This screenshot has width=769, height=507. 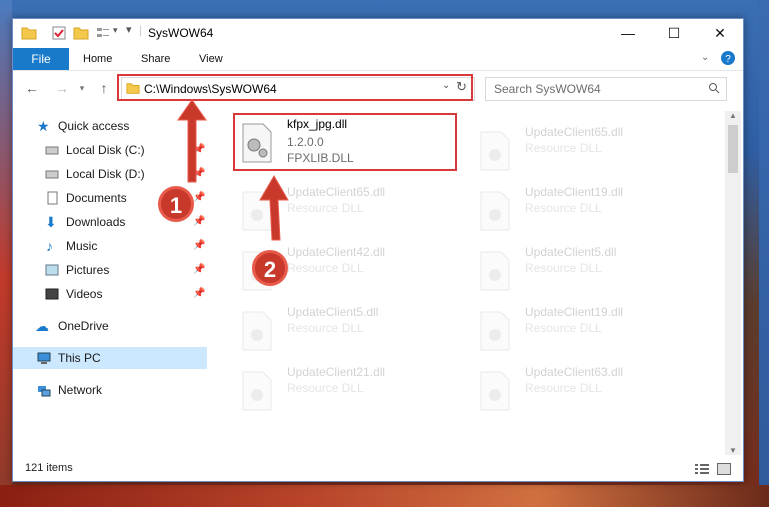 I want to click on search-placeholder: Search SysWOW64, so click(x=547, y=89).